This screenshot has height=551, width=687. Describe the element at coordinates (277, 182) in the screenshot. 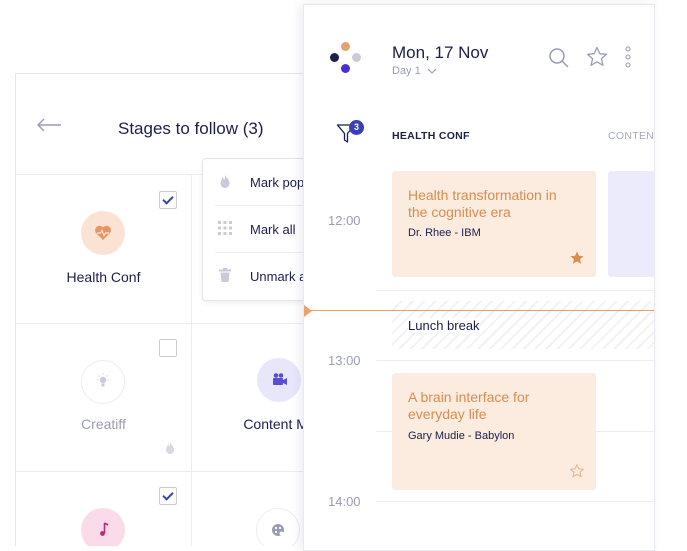

I see `menu-item-label: Mark pop` at that location.